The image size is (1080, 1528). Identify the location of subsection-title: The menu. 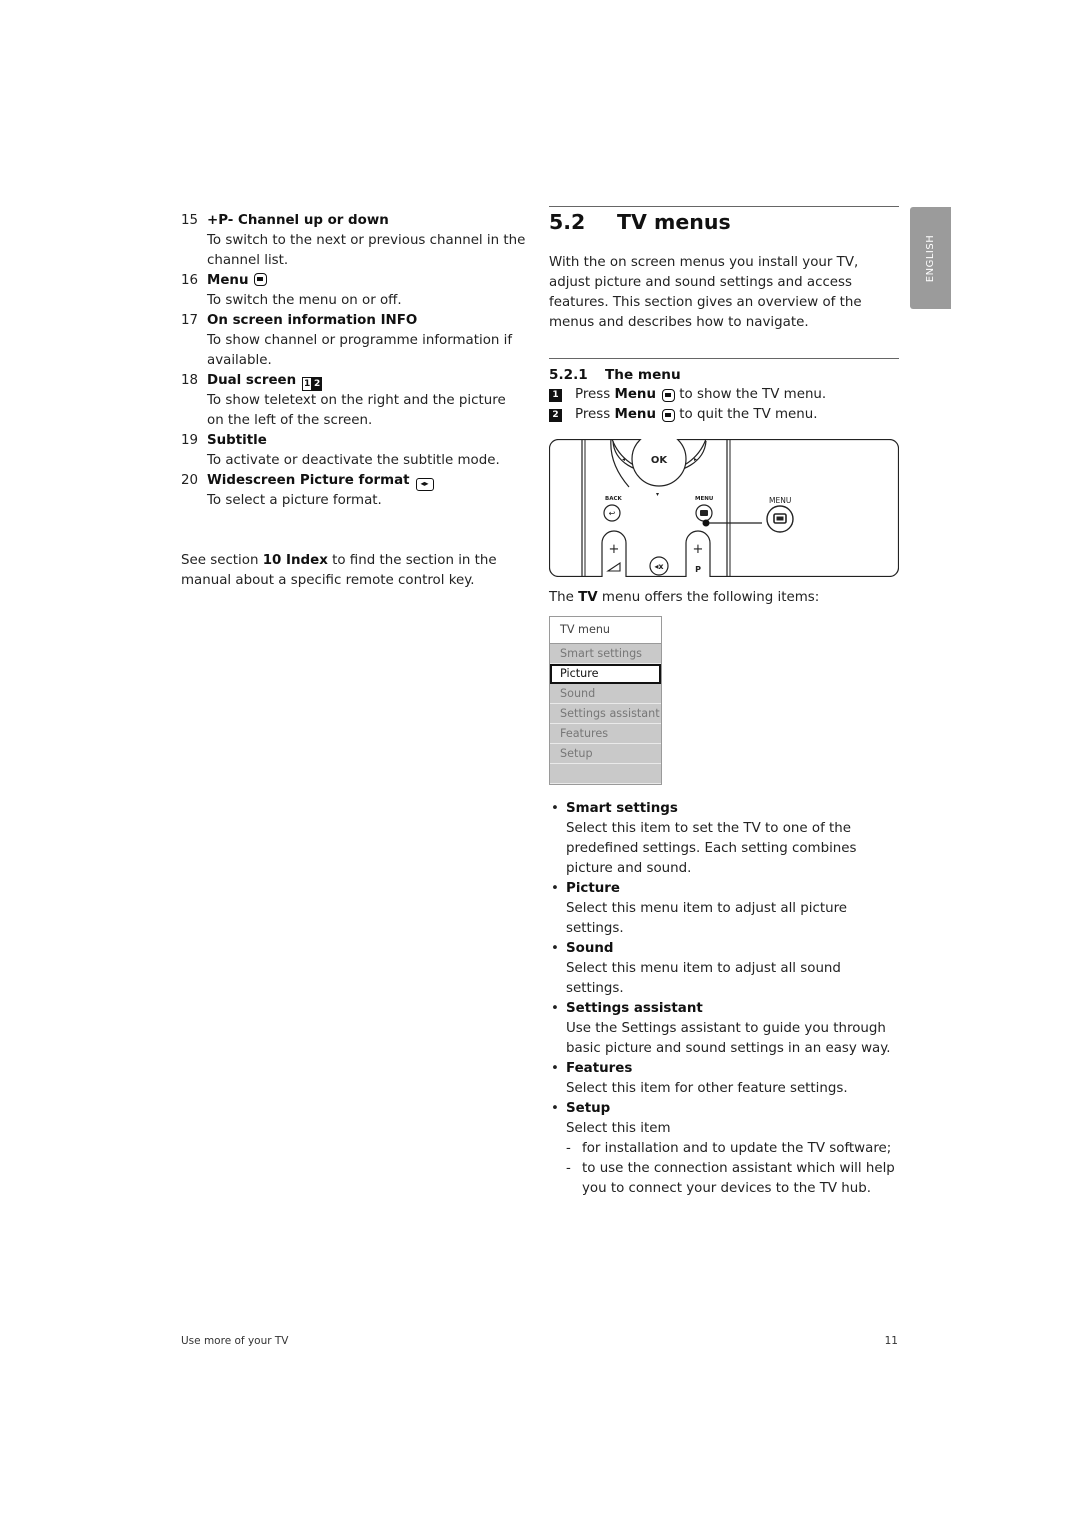
(643, 375).